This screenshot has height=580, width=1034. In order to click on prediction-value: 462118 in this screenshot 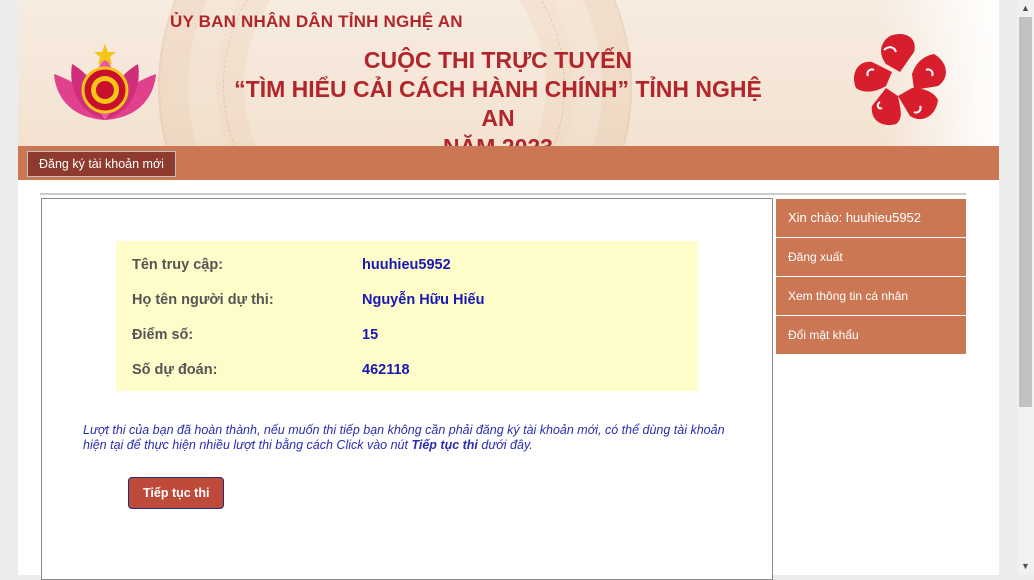, I will do `click(386, 370)`.